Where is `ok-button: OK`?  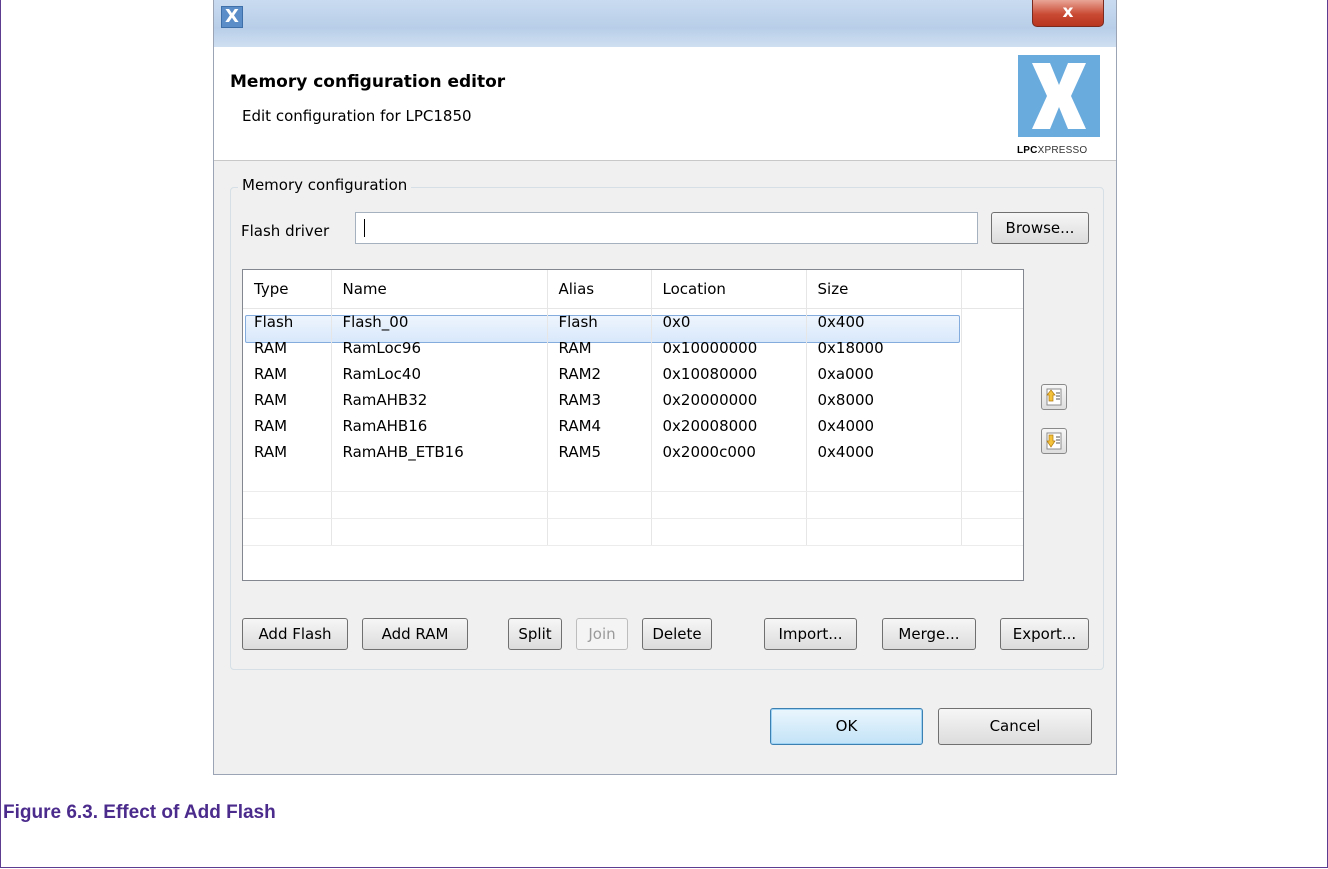 ok-button: OK is located at coordinates (846, 726).